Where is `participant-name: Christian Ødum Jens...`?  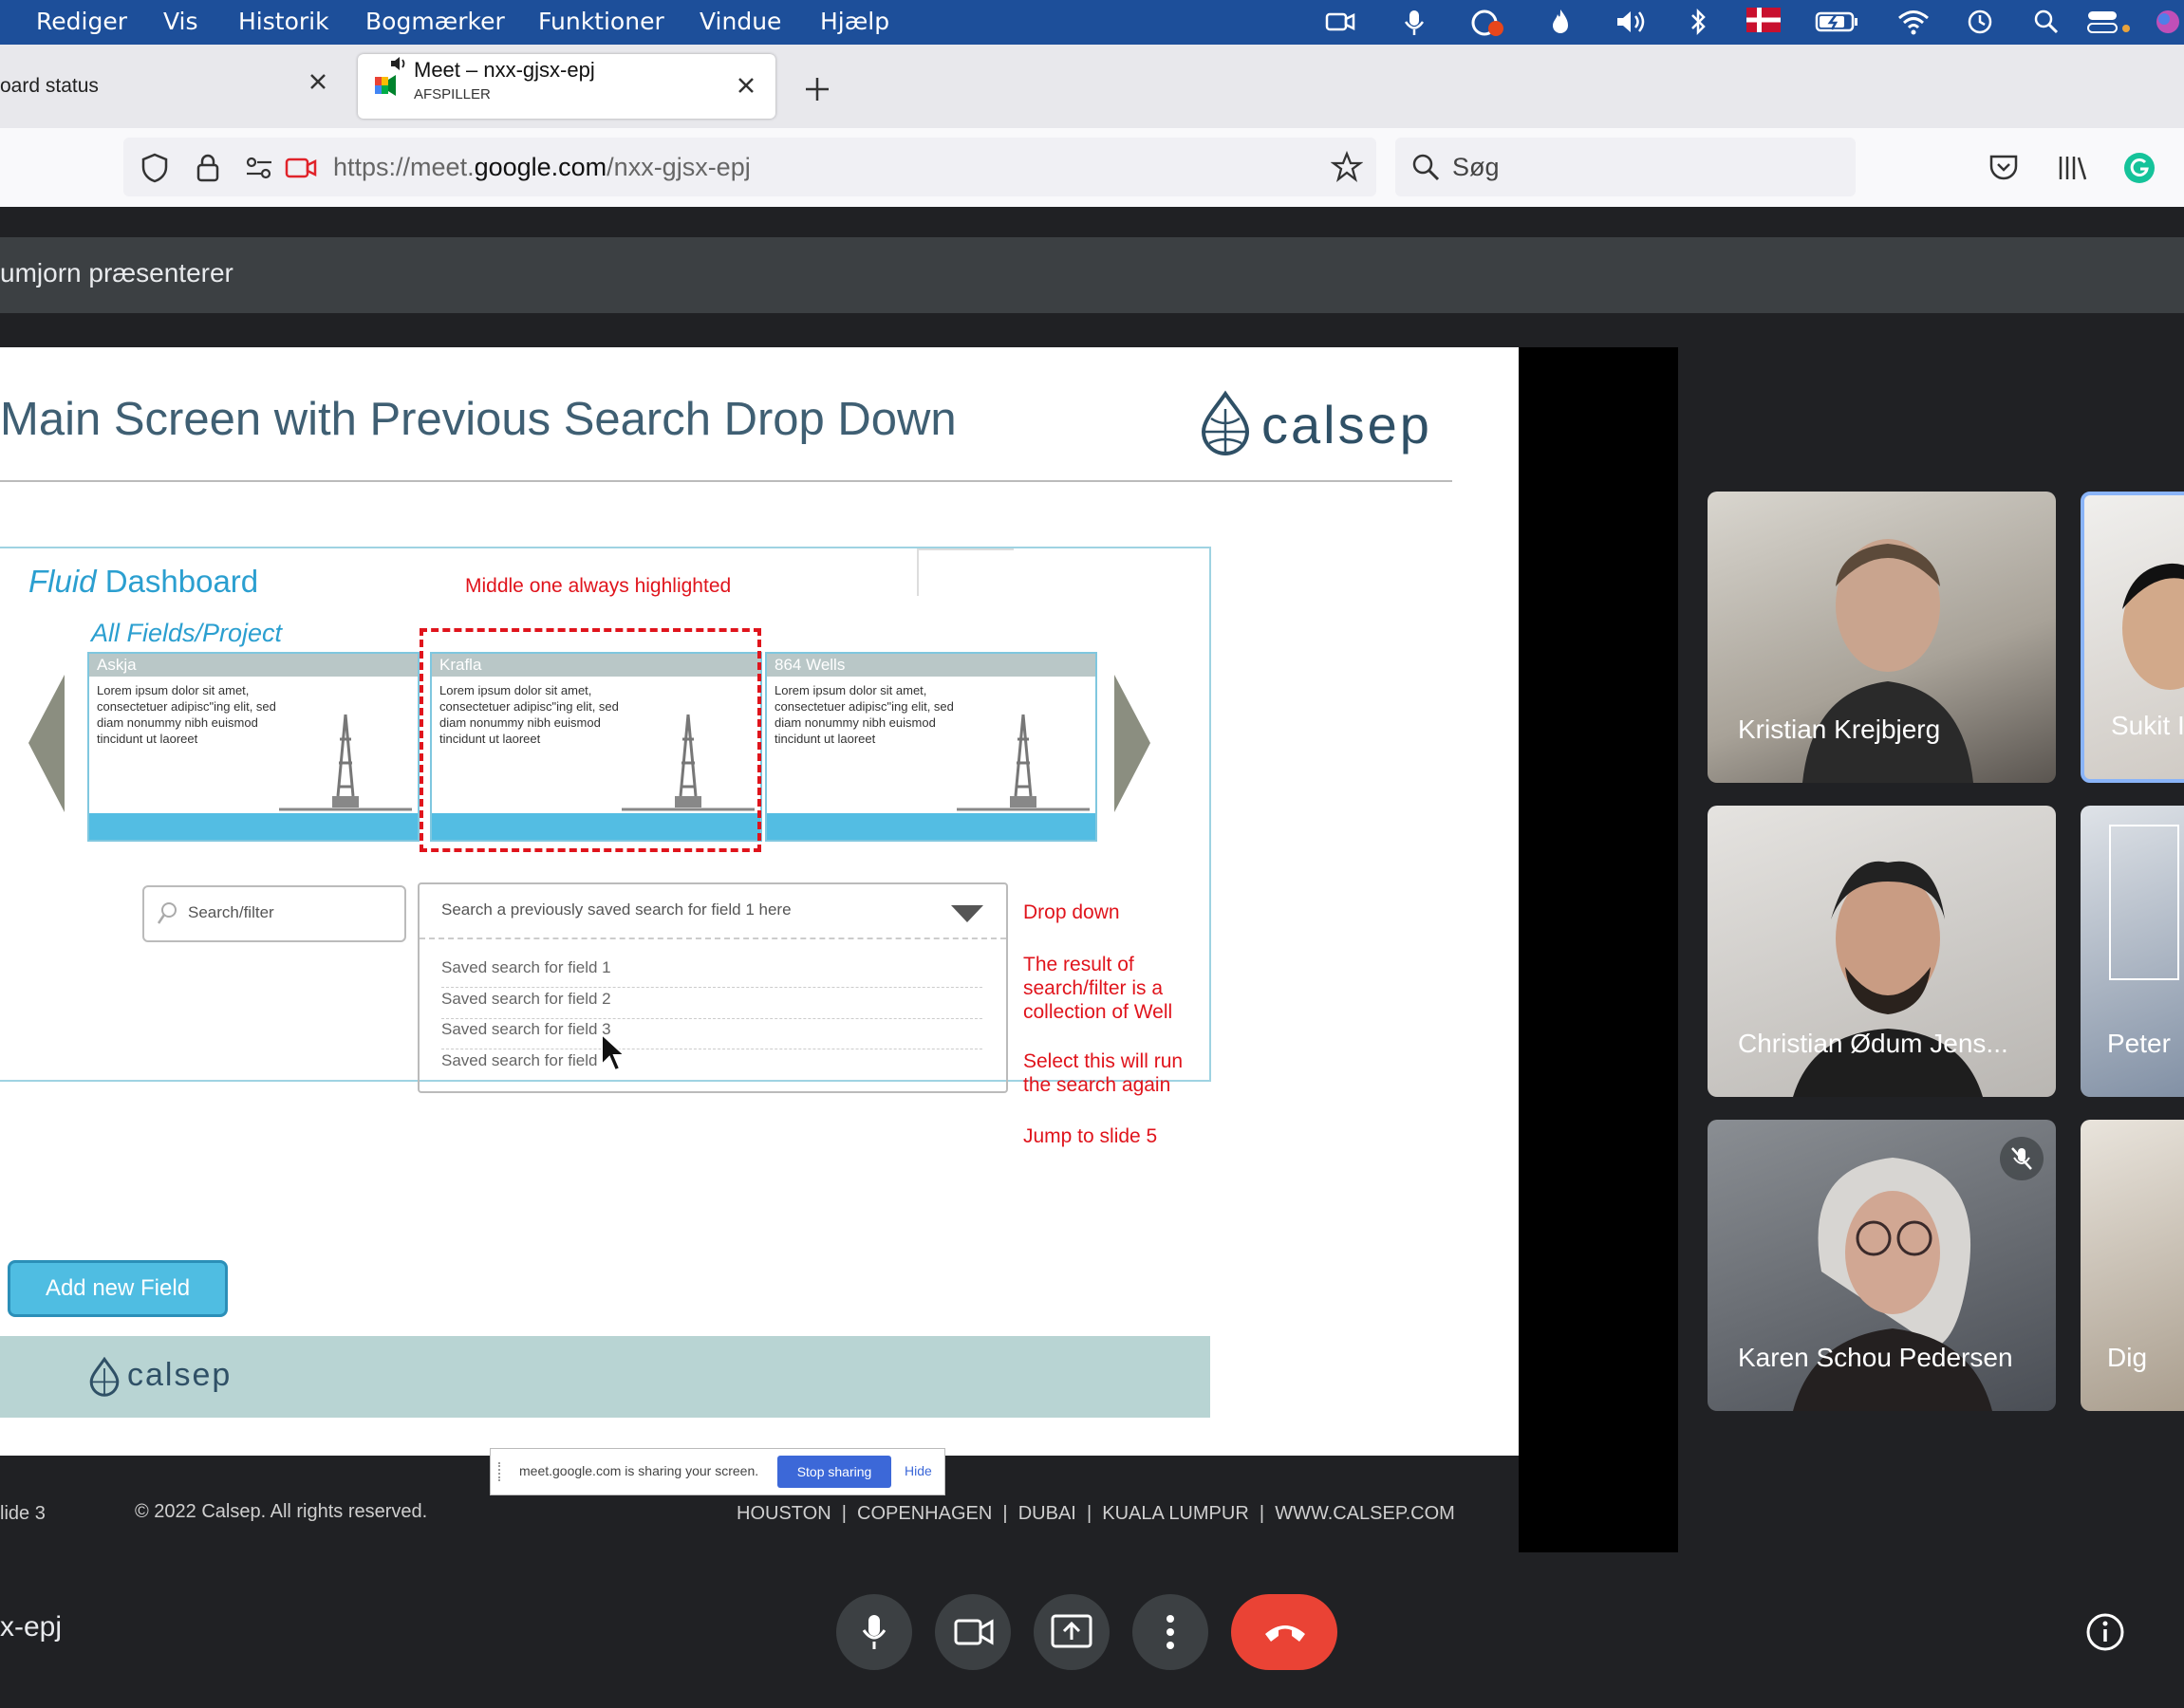
participant-name: Christian Ødum Jens... is located at coordinates (1873, 1043).